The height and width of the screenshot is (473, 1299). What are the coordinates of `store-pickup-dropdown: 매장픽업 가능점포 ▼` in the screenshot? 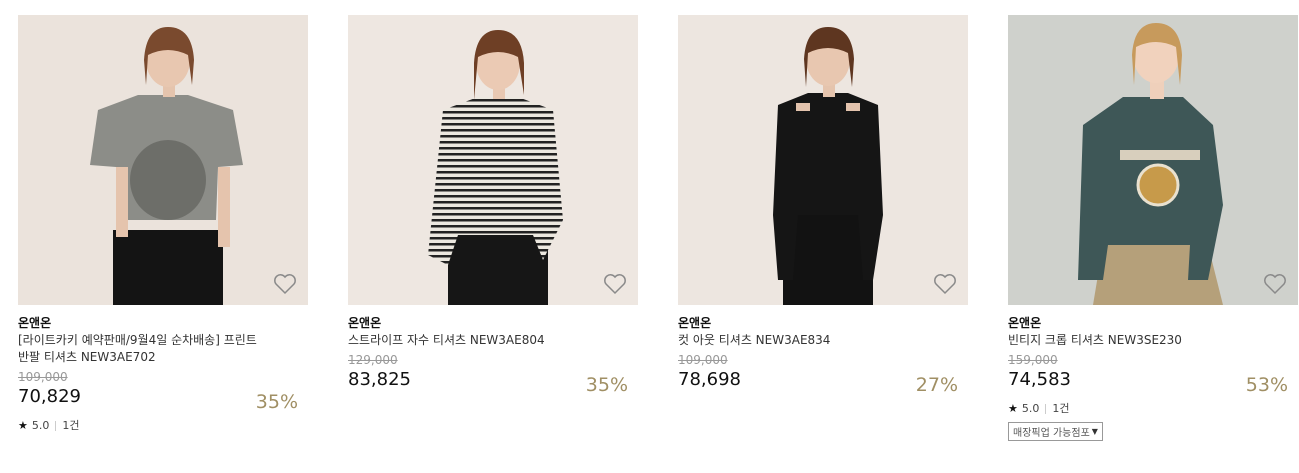 It's located at (1055, 431).